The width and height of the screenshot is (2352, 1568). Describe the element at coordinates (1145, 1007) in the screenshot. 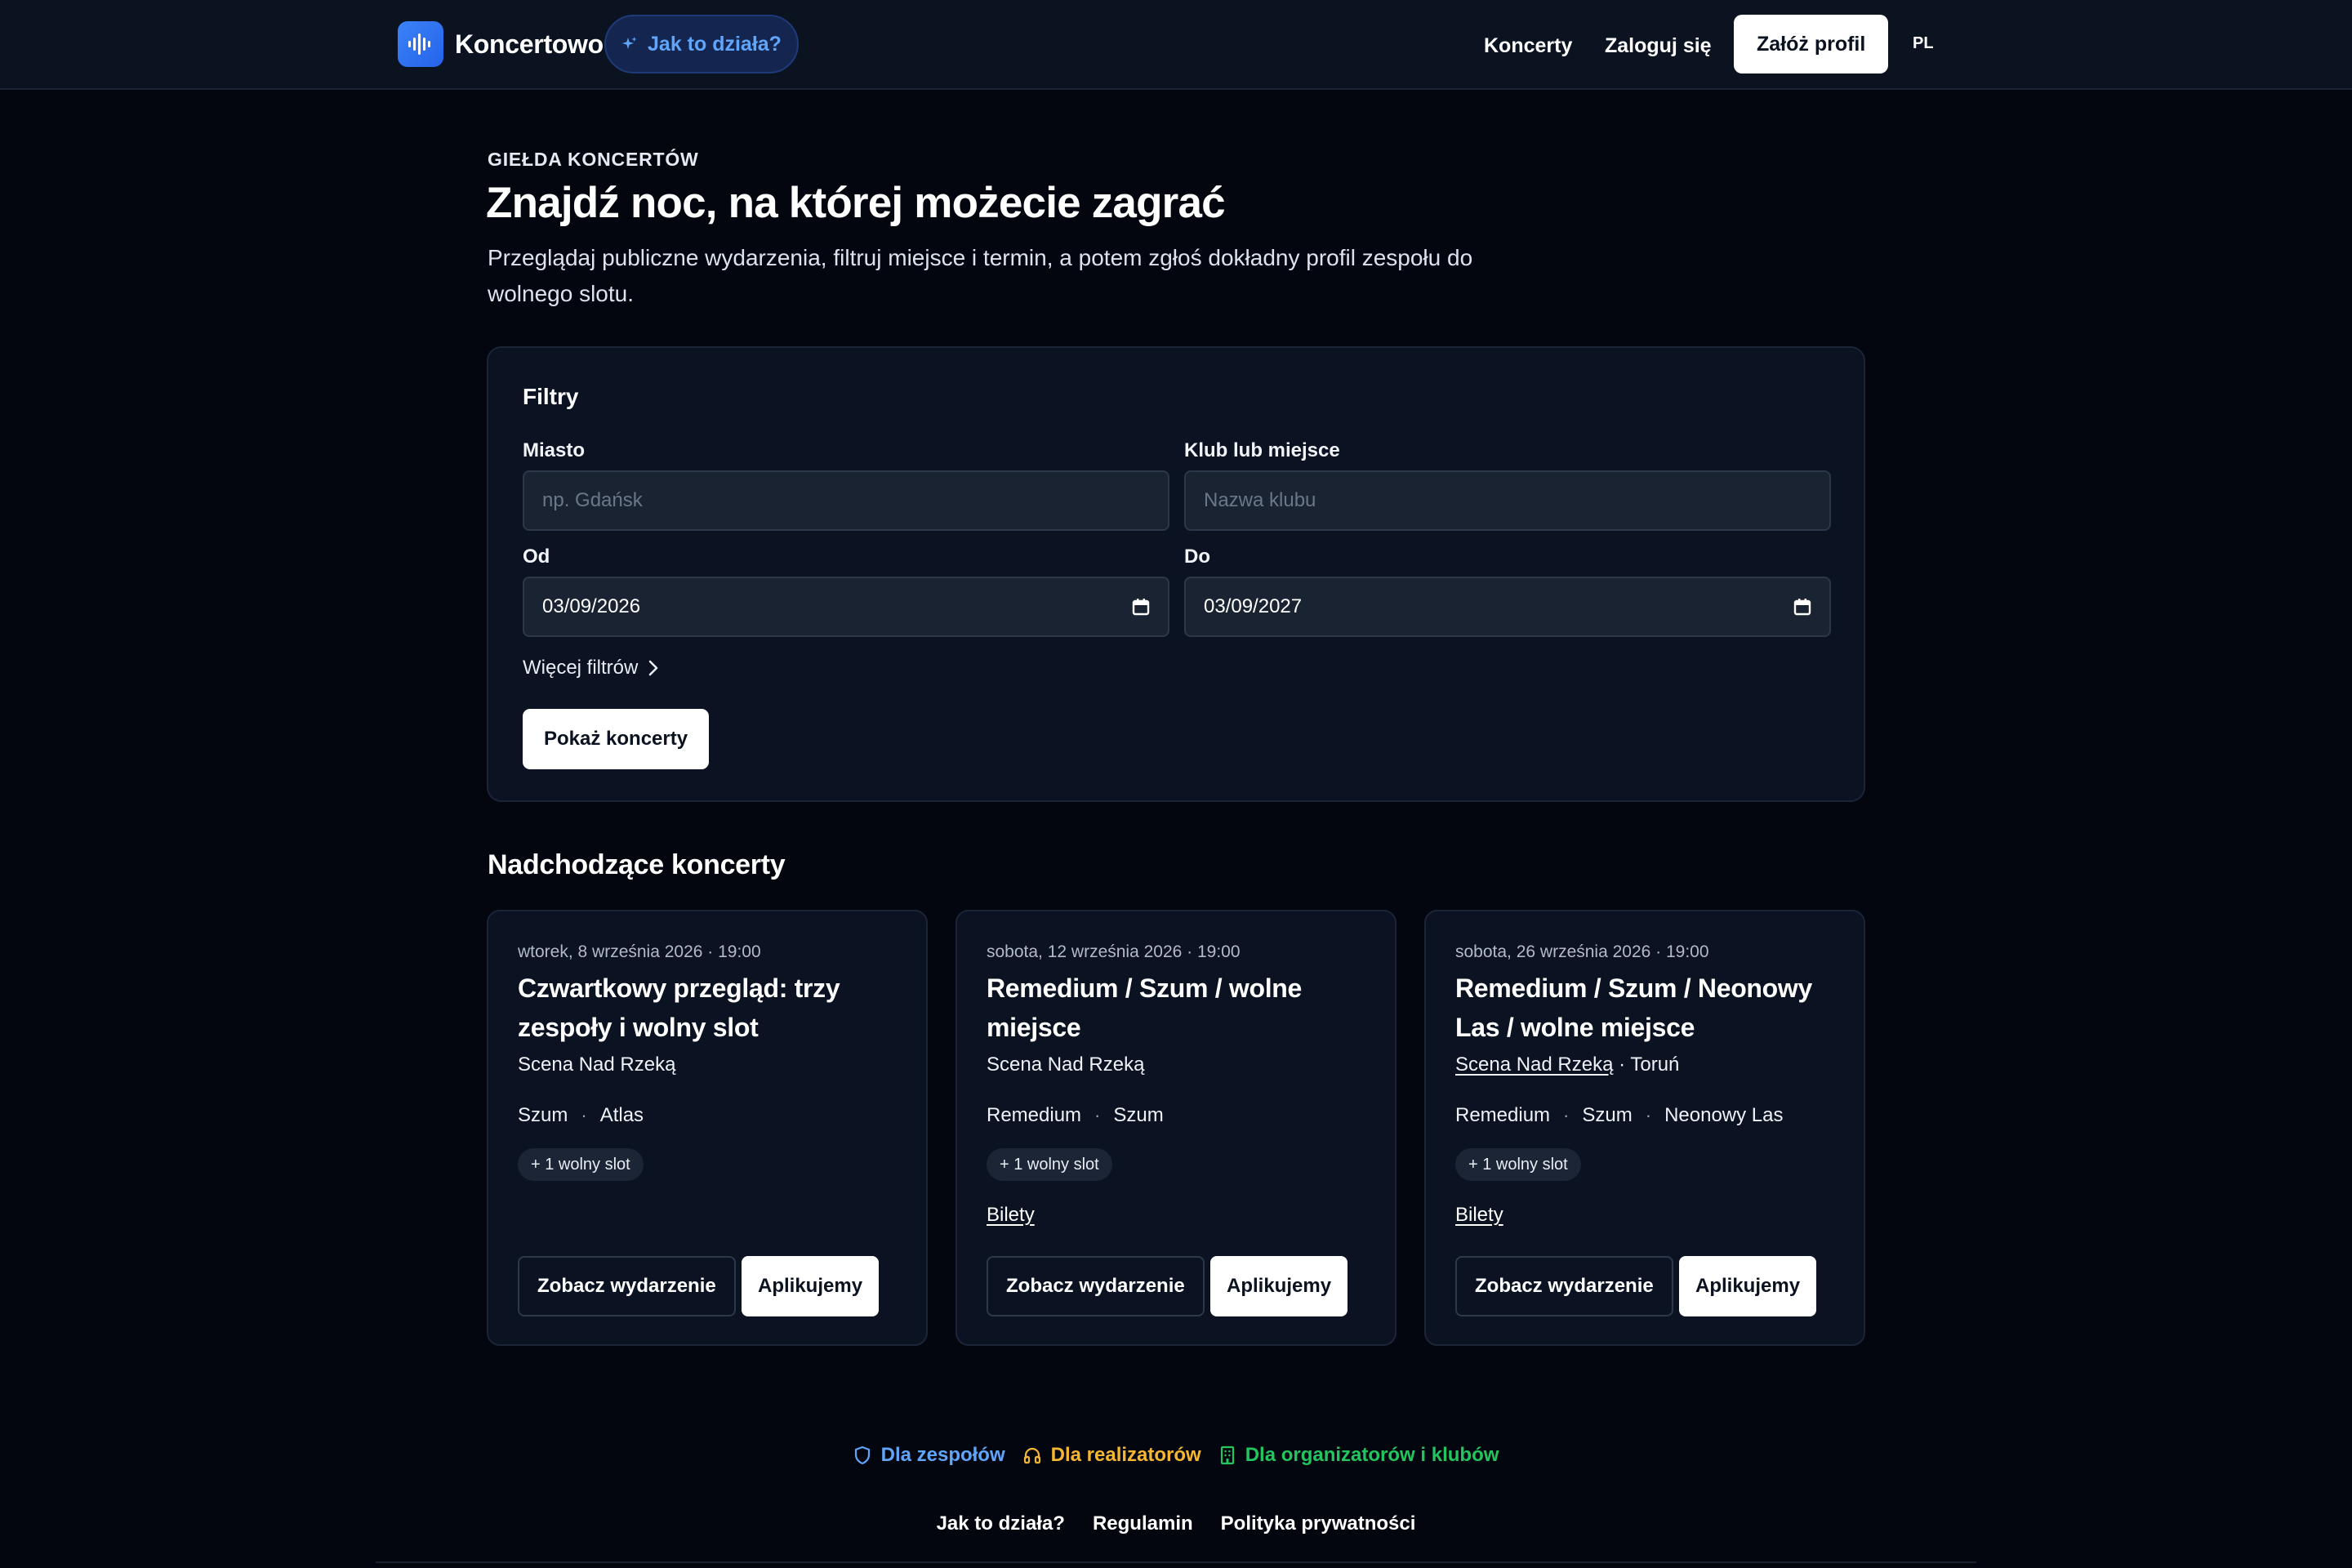

I see `concert-title: Remedium / Szum / wolne miejsce` at that location.